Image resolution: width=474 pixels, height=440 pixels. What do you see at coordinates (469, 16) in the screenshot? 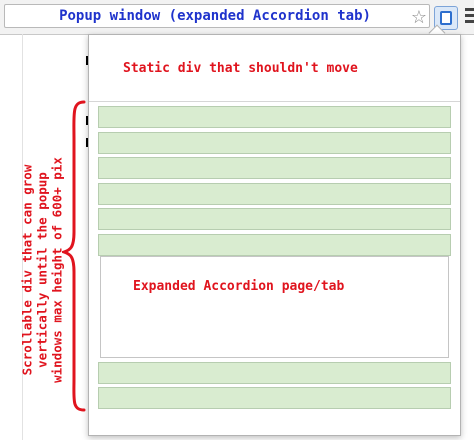
I see `menu-icon` at bounding box center [469, 16].